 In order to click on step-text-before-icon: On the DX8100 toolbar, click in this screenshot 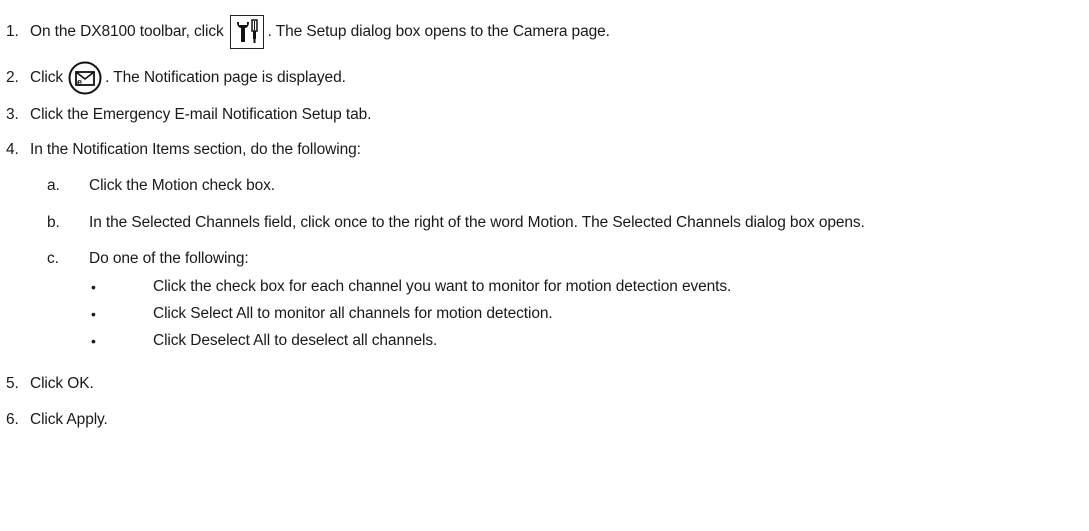, I will do `click(127, 31)`.